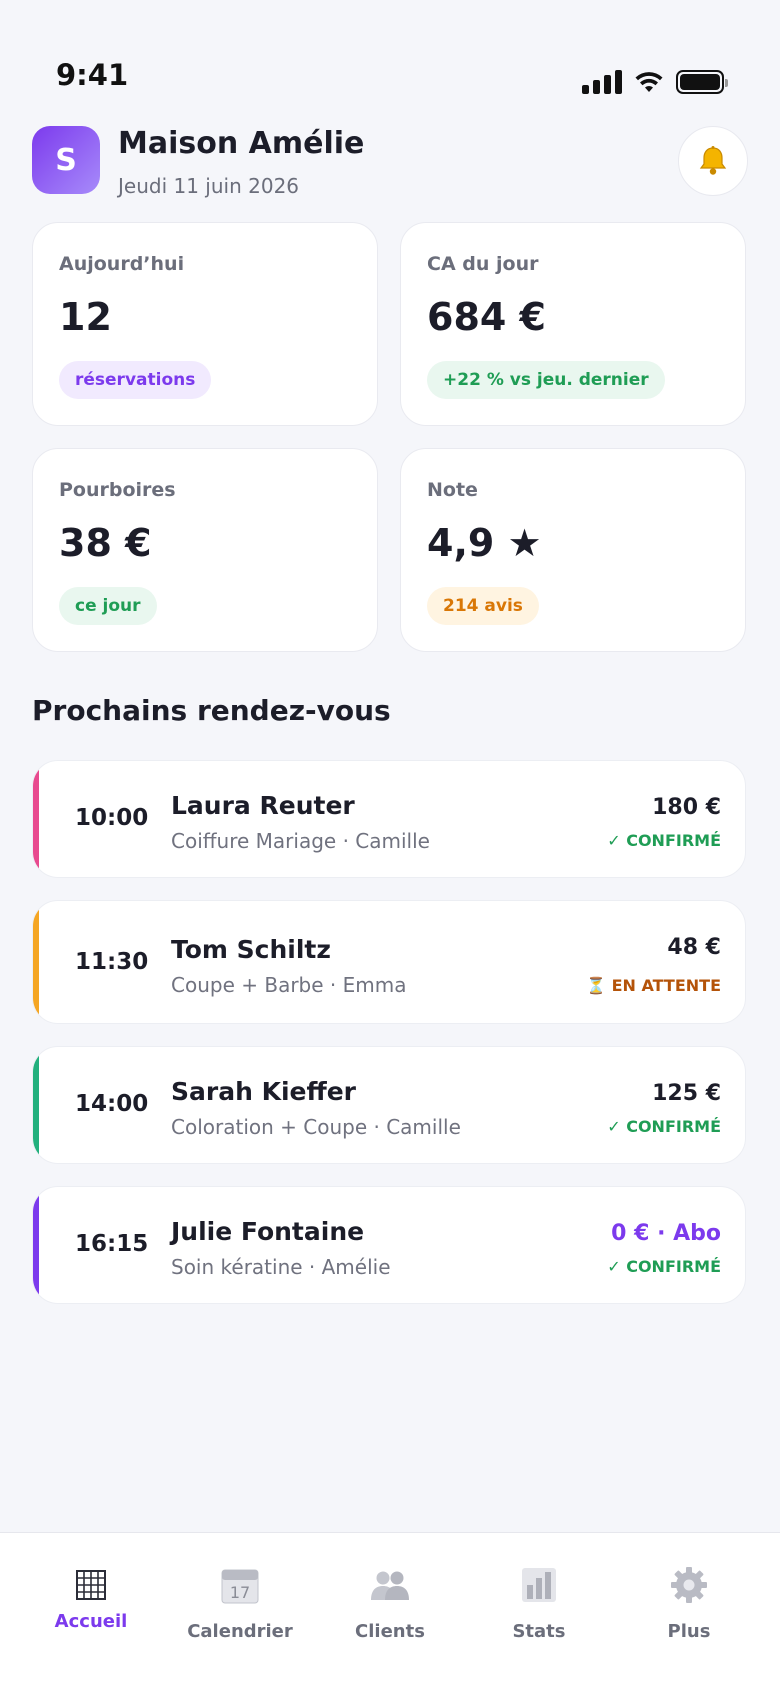  I want to click on appointment-client: Laura Reuter, so click(263, 805).